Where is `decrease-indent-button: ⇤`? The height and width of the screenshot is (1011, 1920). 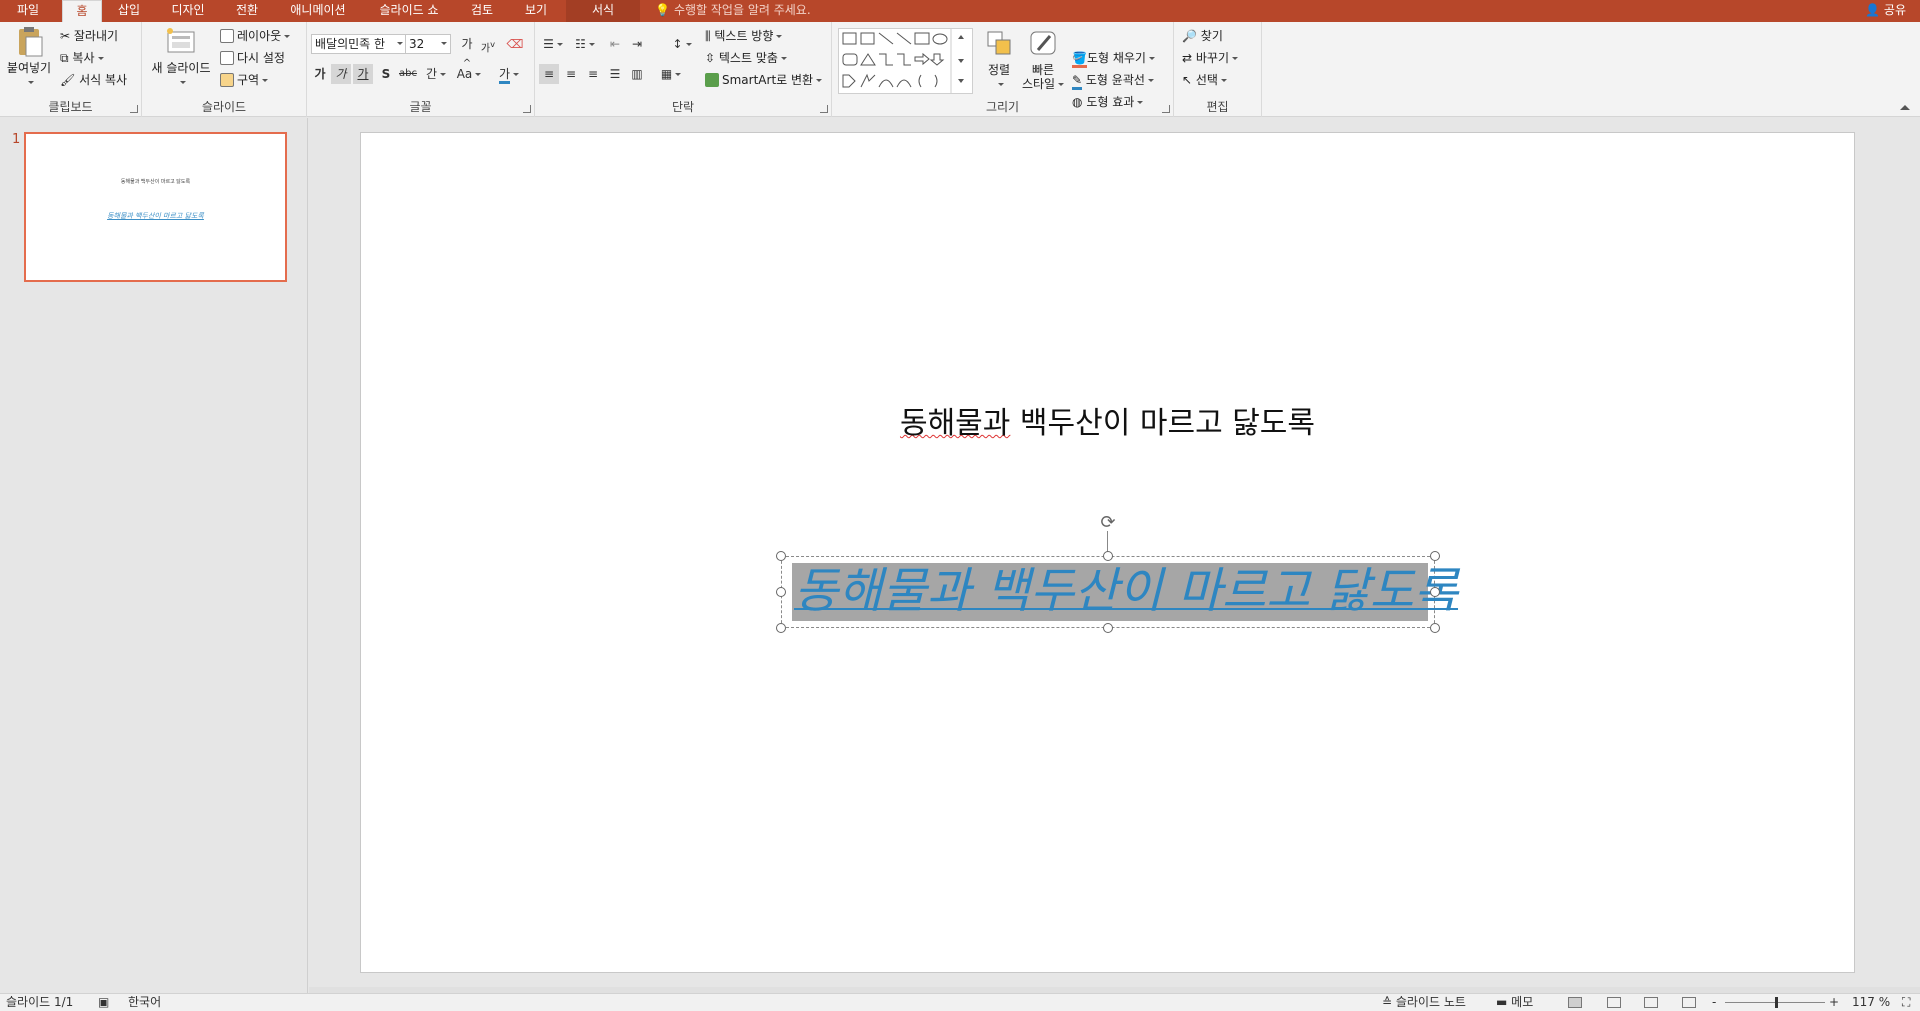
decrease-indent-button: ⇤ is located at coordinates (615, 44).